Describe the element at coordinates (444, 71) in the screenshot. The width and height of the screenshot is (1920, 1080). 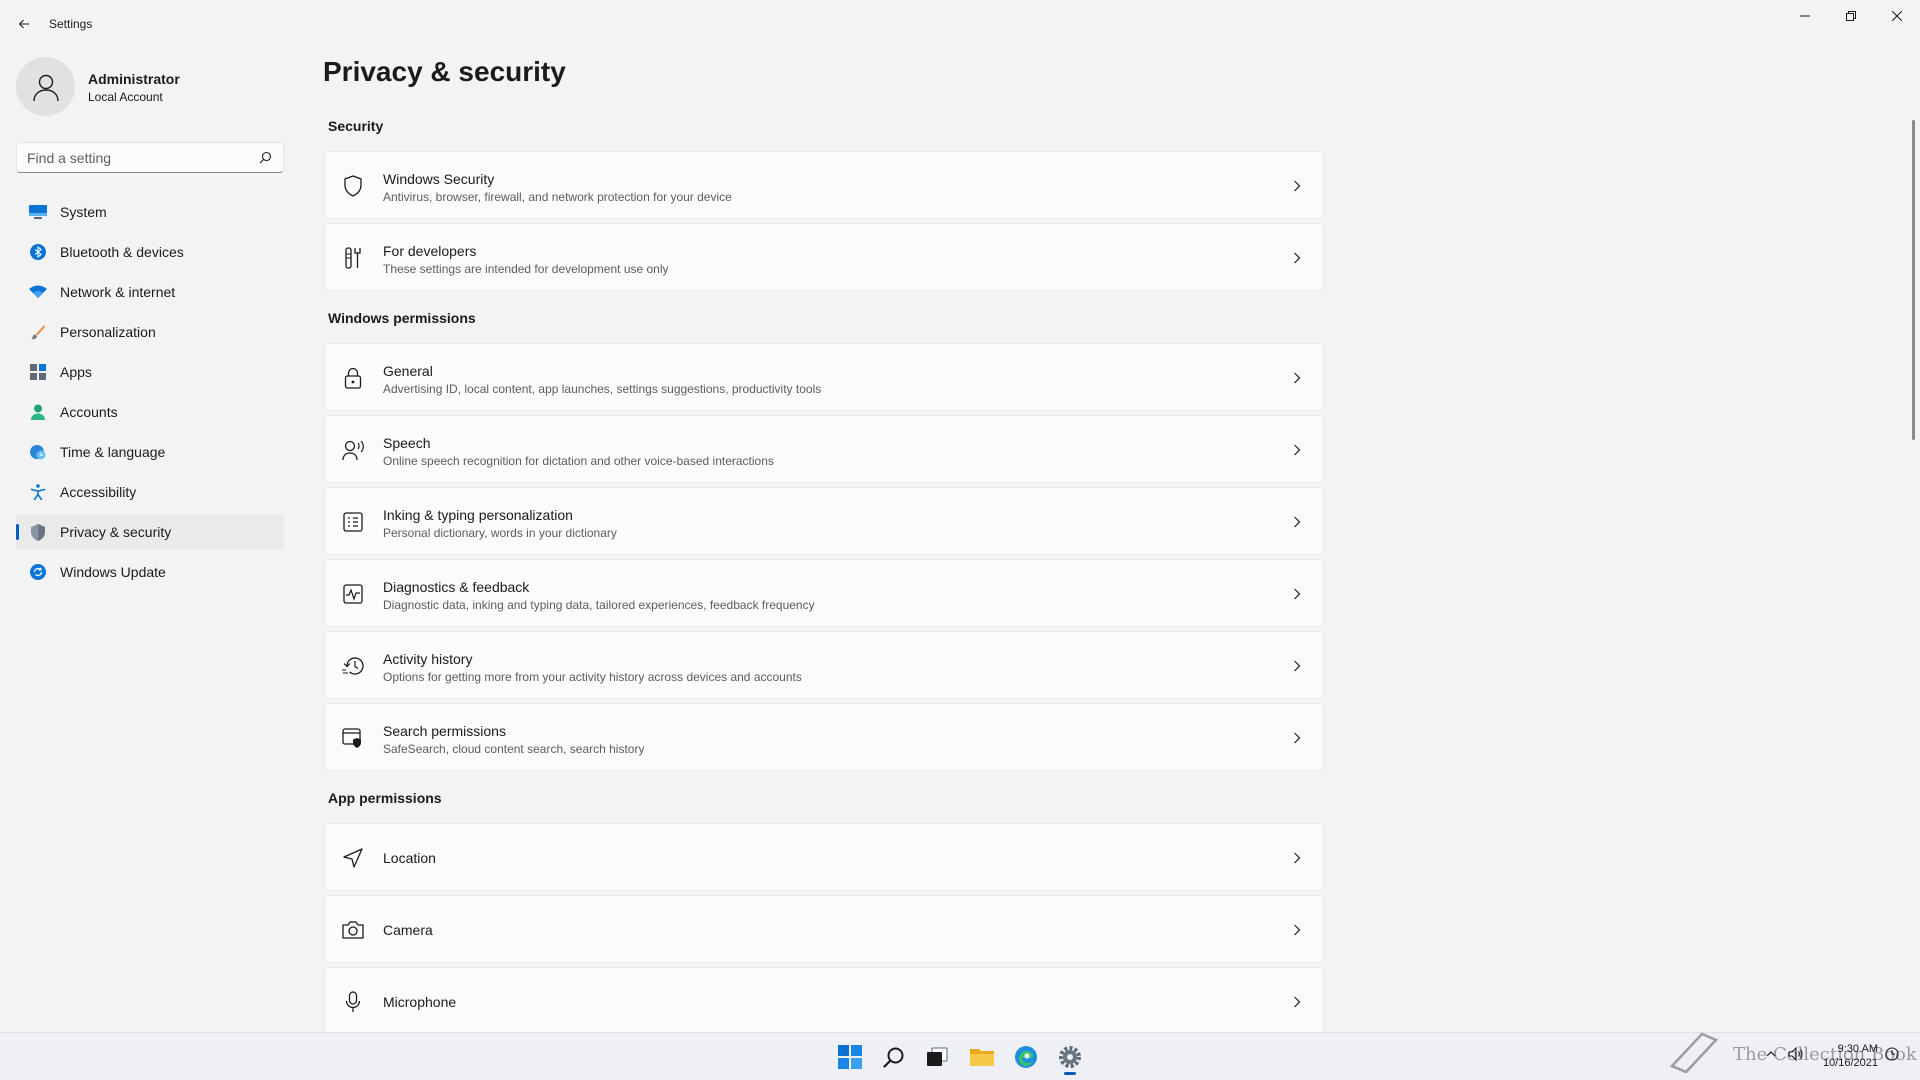
I see `page-title: Privacy & security` at that location.